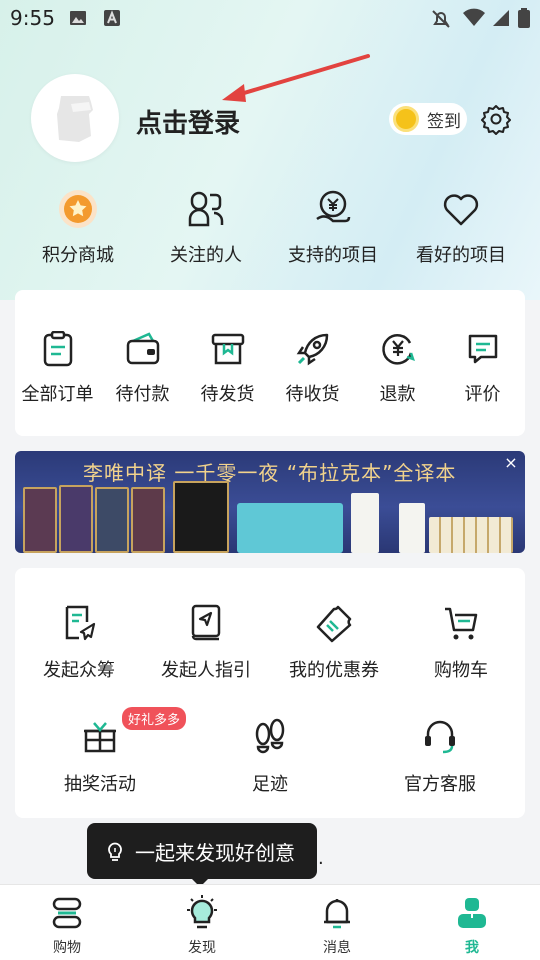 The width and height of the screenshot is (540, 960). Describe the element at coordinates (337, 914) in the screenshot. I see `bell-icon` at that location.